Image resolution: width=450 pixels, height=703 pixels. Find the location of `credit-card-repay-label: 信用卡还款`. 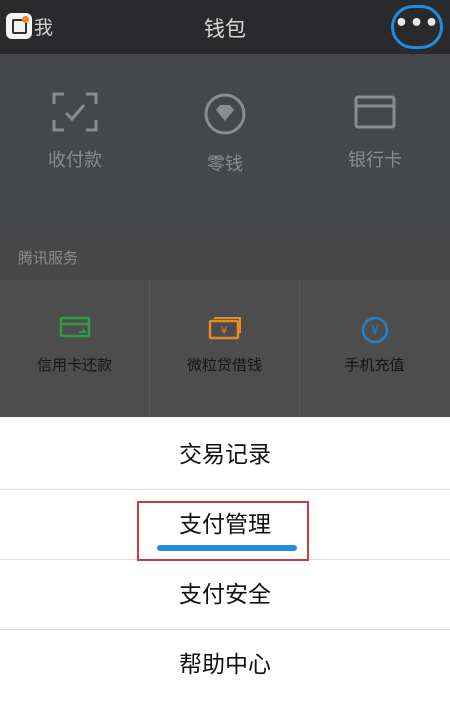

credit-card-repay-label: 信用卡还款 is located at coordinates (74, 365).